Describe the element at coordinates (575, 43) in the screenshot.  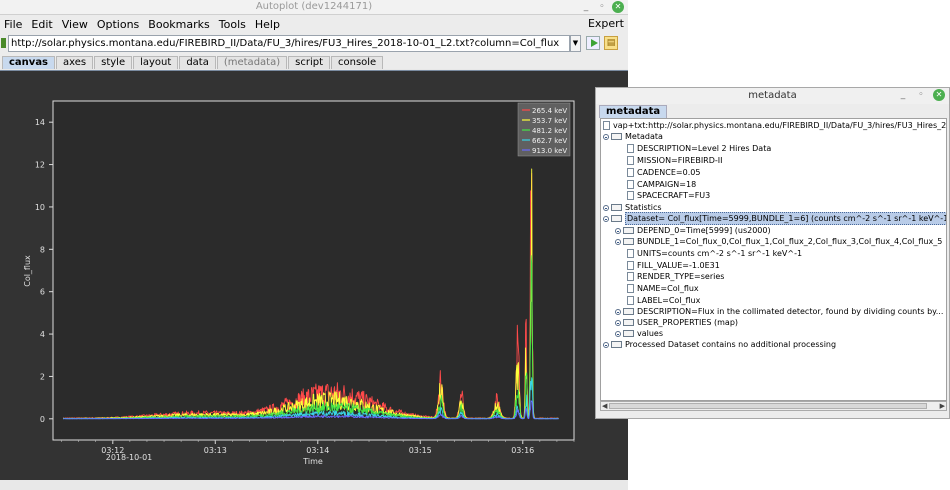
I see `url-history-dropdown: ▼` at that location.